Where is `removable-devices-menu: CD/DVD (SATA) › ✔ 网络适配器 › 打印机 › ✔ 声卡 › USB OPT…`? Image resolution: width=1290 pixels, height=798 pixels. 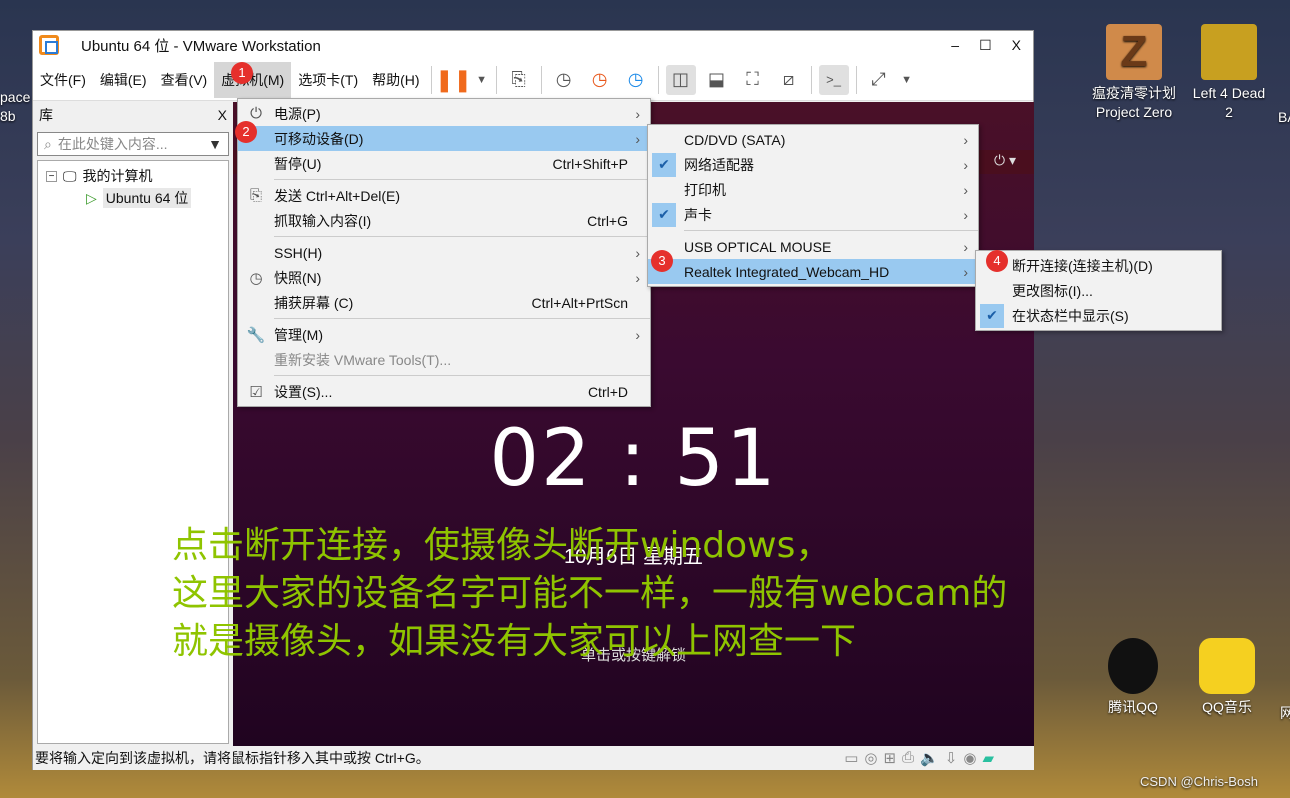
removable-devices-menu: CD/DVD (SATA) › ✔ 网络适配器 › 打印机 › ✔ 声卡 › USB OPT… is located at coordinates (813, 205).